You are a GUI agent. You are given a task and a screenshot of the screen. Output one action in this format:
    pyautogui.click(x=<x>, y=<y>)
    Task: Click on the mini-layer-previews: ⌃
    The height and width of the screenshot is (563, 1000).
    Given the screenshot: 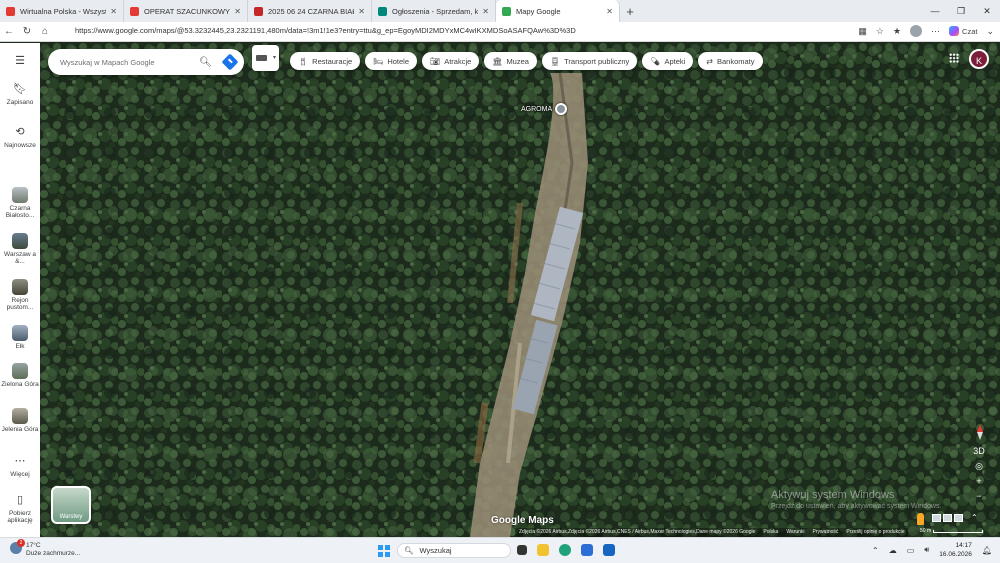 What is the action you would take?
    pyautogui.click(x=956, y=518)
    